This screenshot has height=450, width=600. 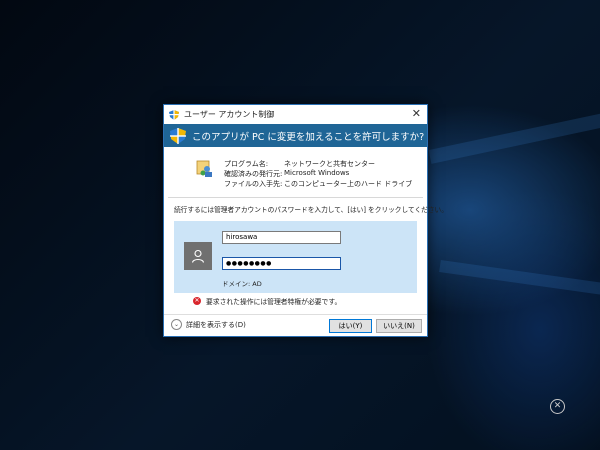 What do you see at coordinates (274, 302) in the screenshot?
I see `error-text: 要求された操作には管理者特権が必要です。` at bounding box center [274, 302].